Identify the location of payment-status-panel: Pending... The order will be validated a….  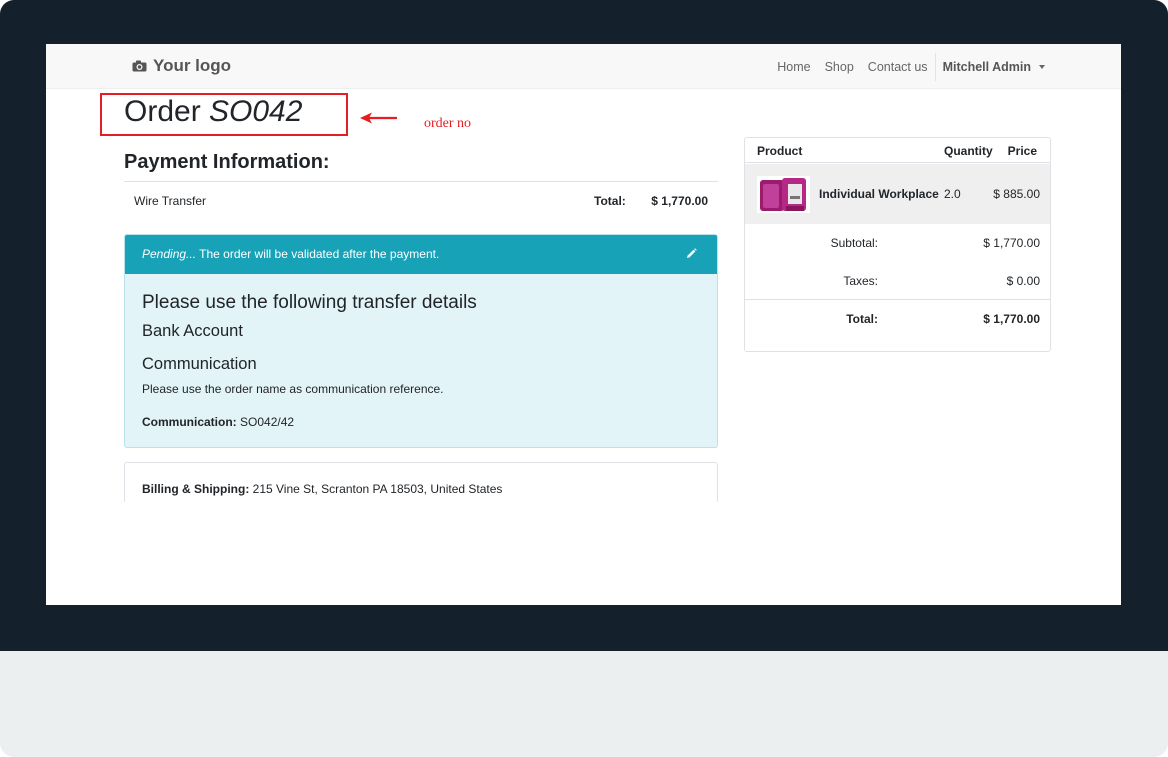
(421, 341).